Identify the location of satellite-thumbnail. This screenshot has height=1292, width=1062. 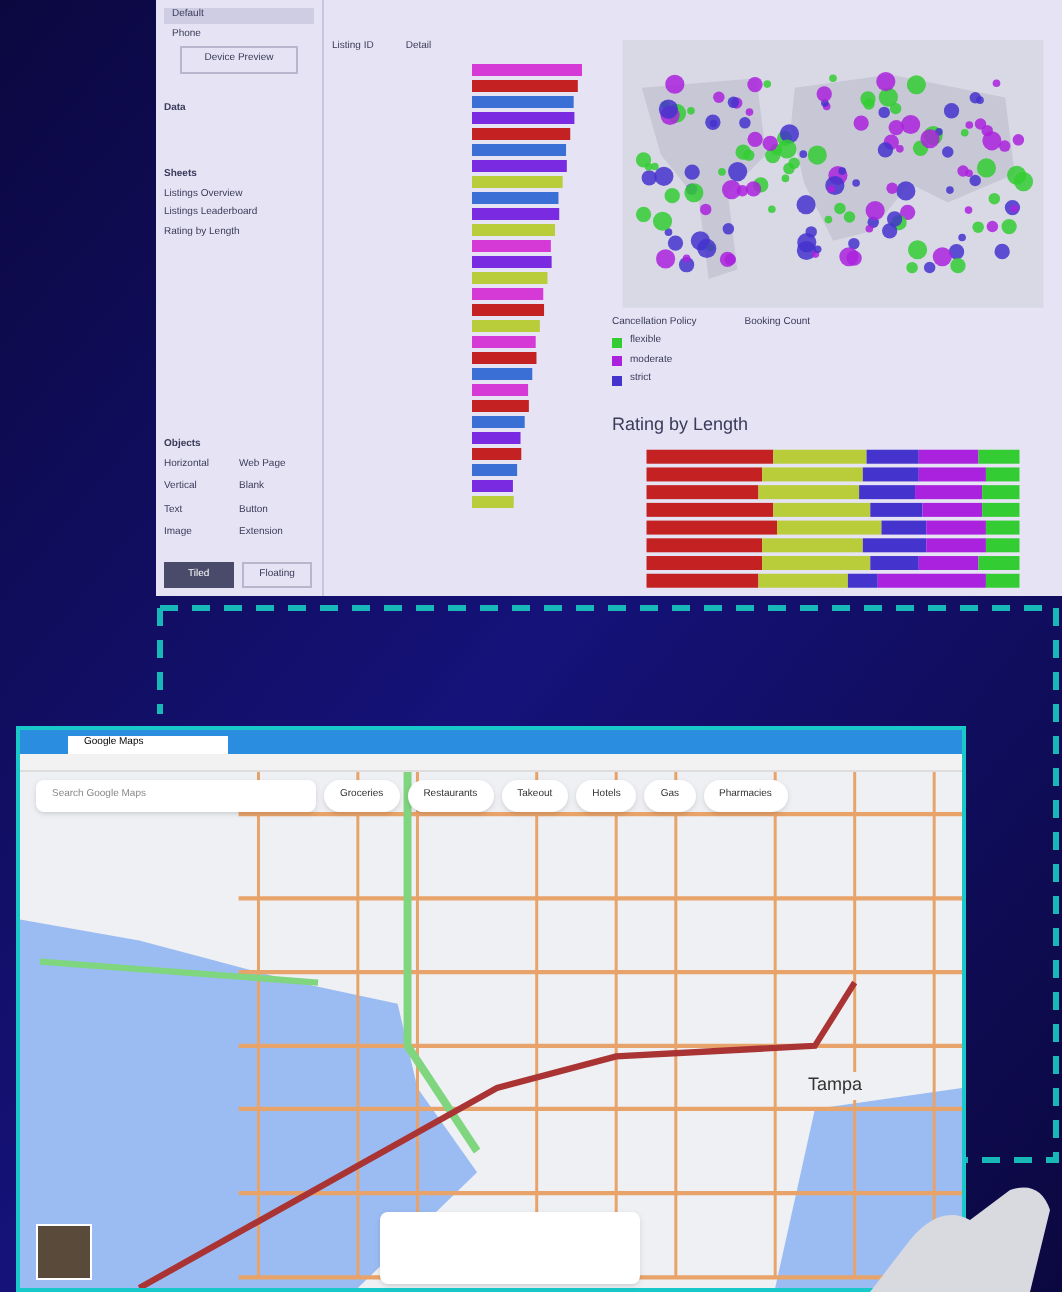
(64, 1252).